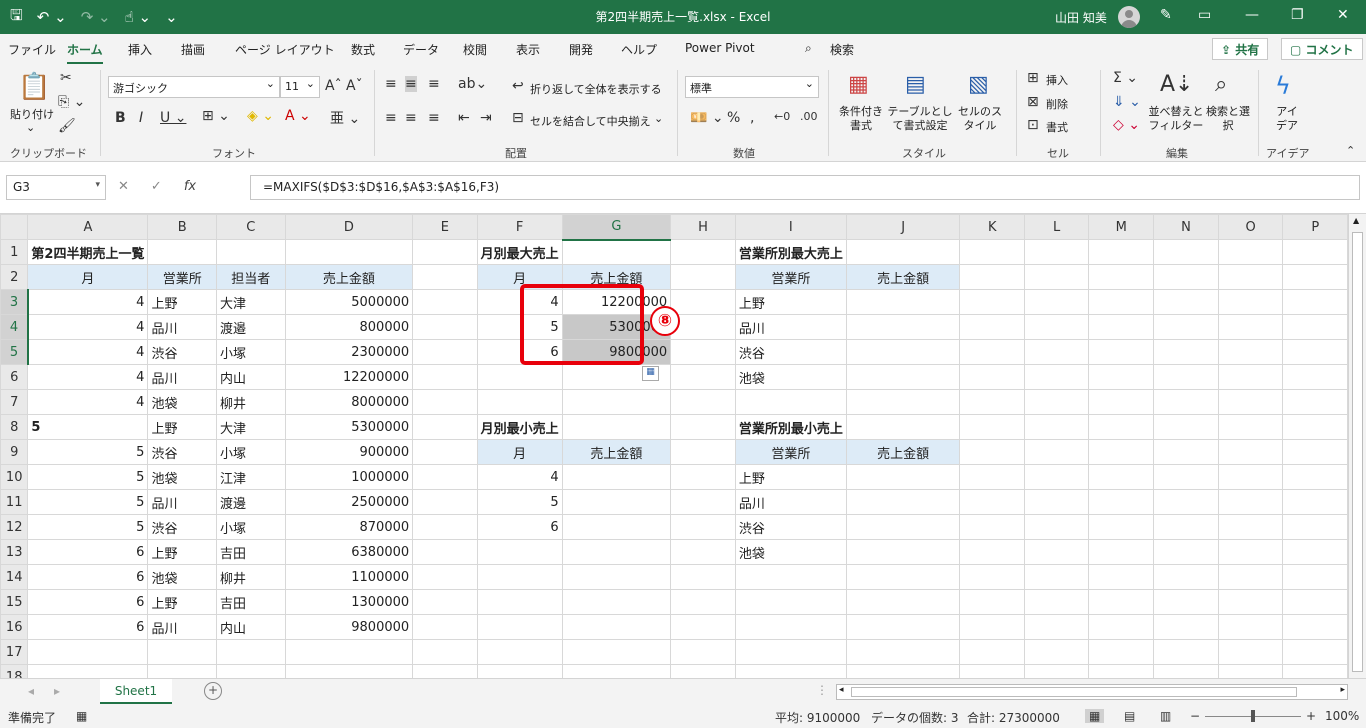  Describe the element at coordinates (841, 690) in the screenshot. I see `scroll-left-icon: ◂` at that location.